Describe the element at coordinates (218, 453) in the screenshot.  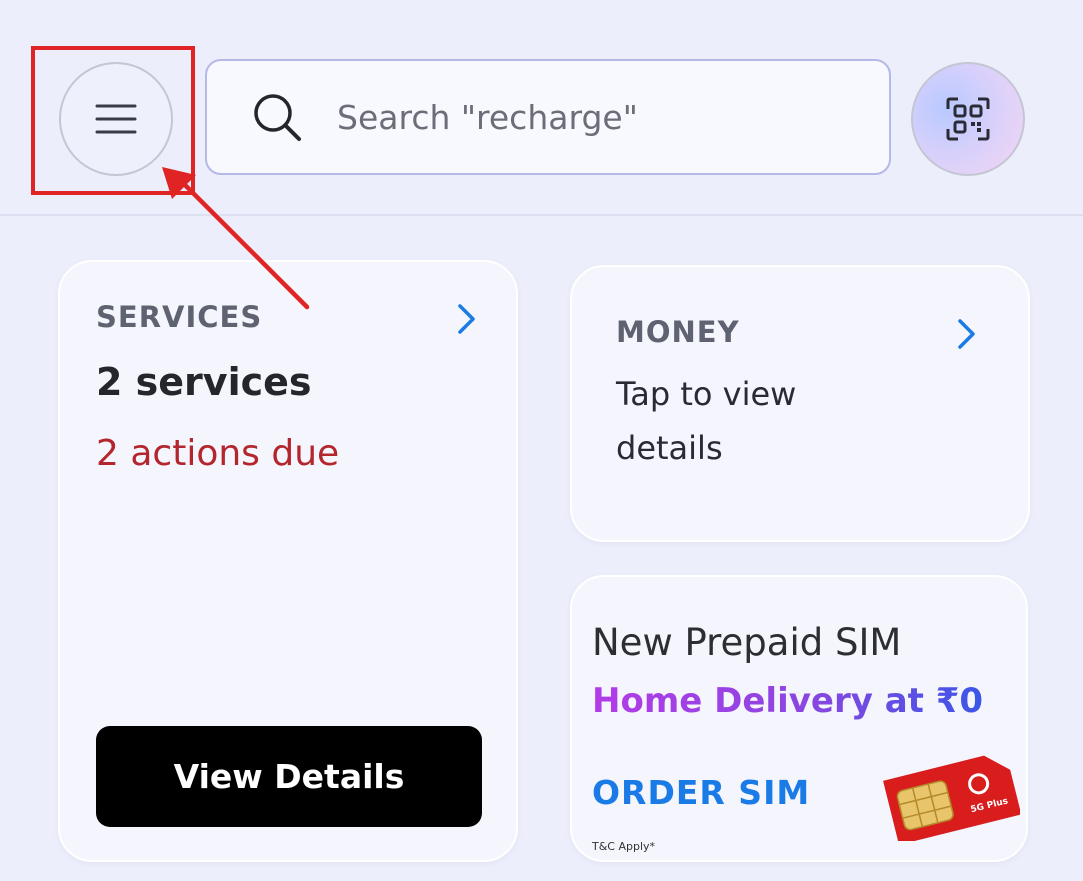
I see `actions-due-text: 2 actions due` at that location.